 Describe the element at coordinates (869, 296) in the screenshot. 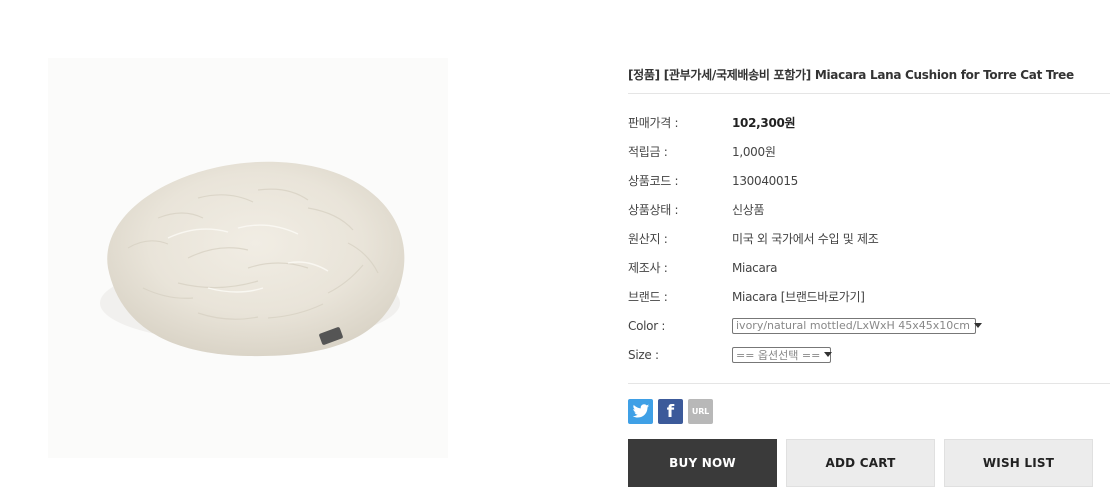

I see `spec-row-brand: 브랜드 : Miacara [브랜드바로가기]` at that location.